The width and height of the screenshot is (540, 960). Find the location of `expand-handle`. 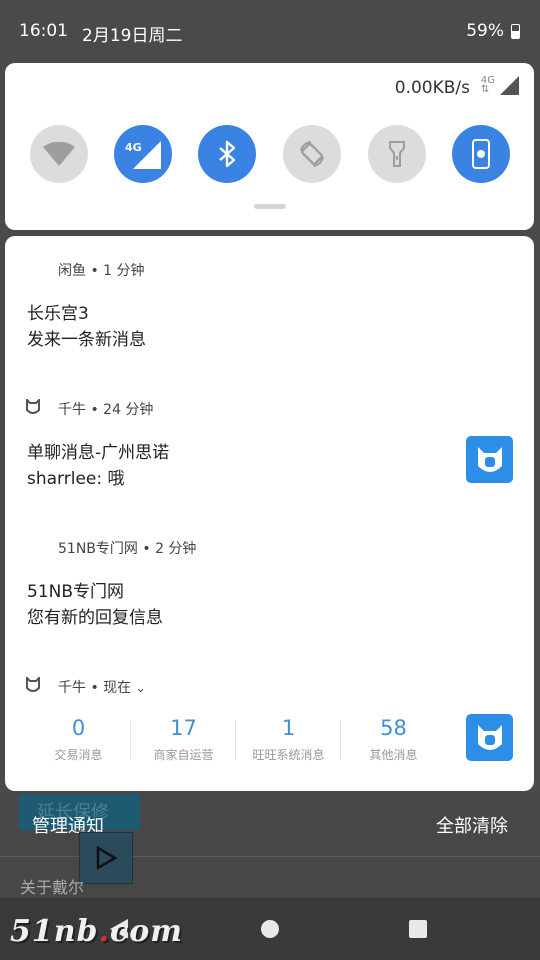

expand-handle is located at coordinates (270, 206).